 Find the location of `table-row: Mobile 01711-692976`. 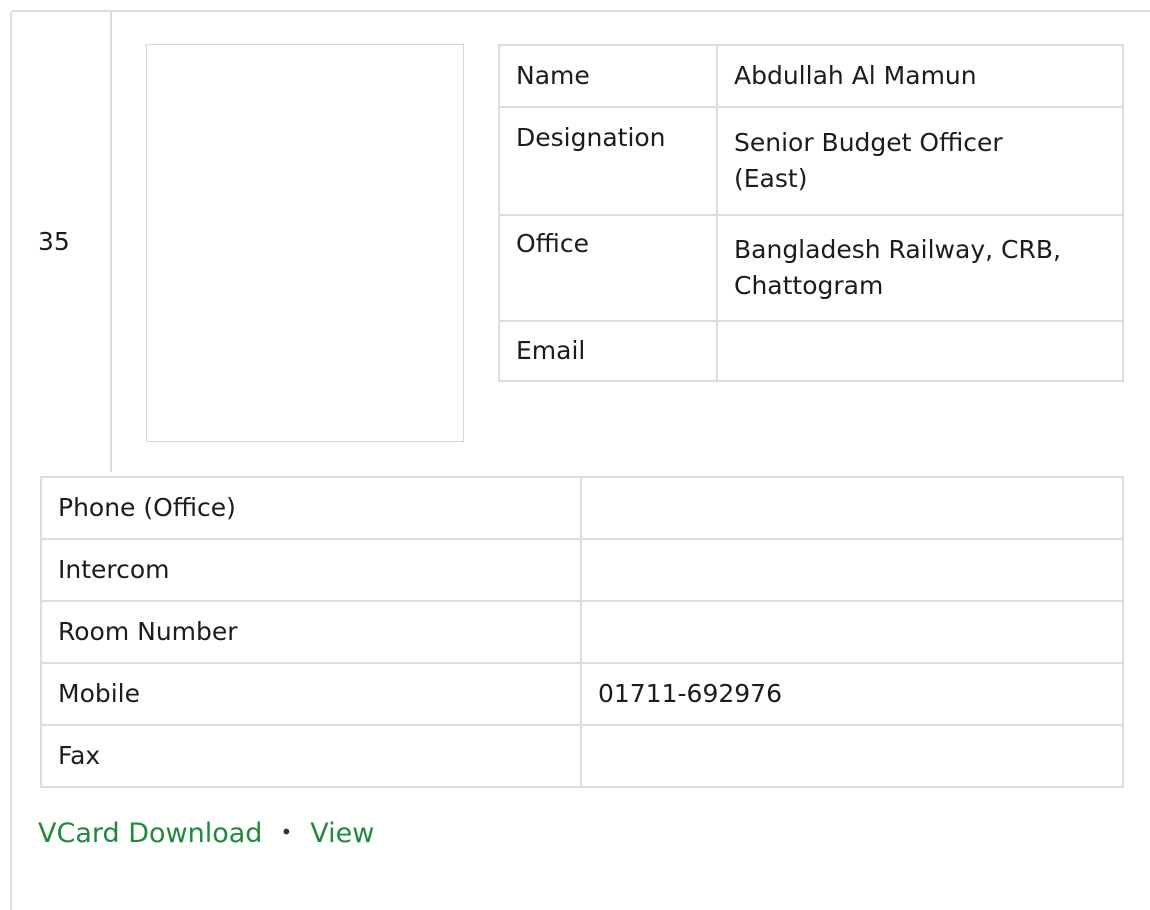

table-row: Mobile 01711-692976 is located at coordinates (582, 694).